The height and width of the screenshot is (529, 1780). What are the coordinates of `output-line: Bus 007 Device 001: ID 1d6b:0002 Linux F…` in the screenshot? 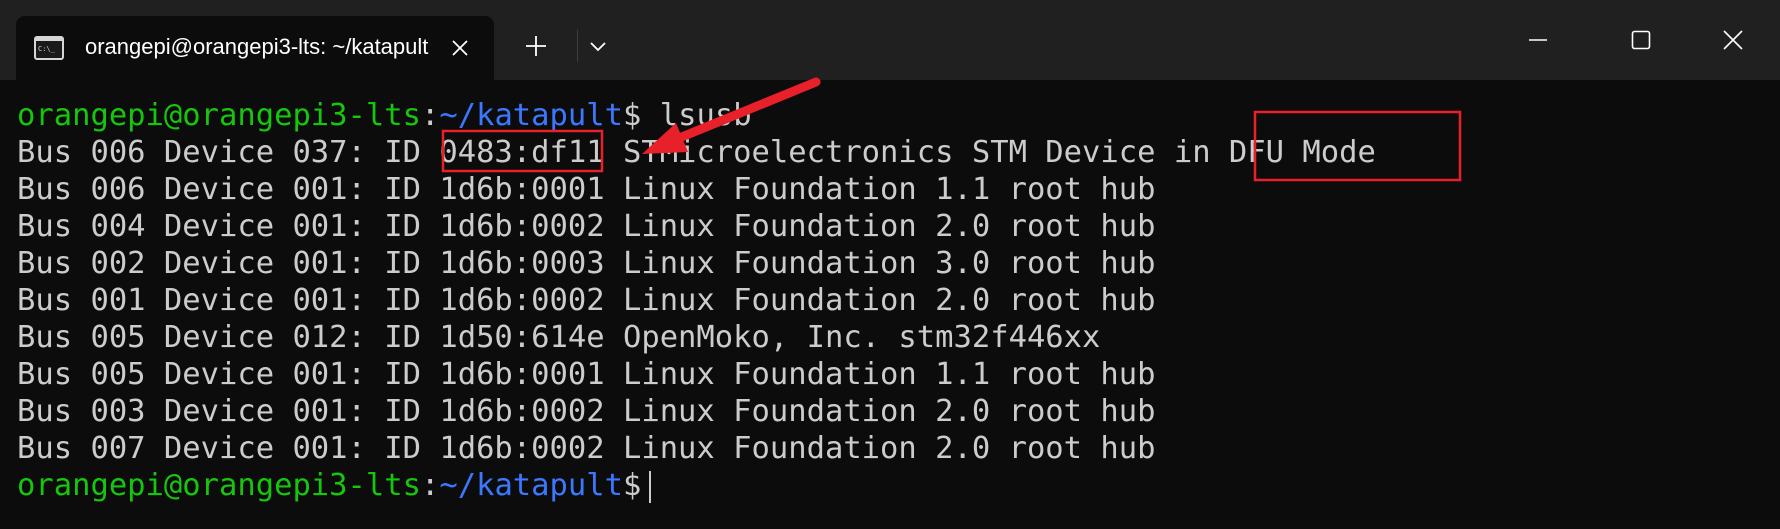 It's located at (586, 448).